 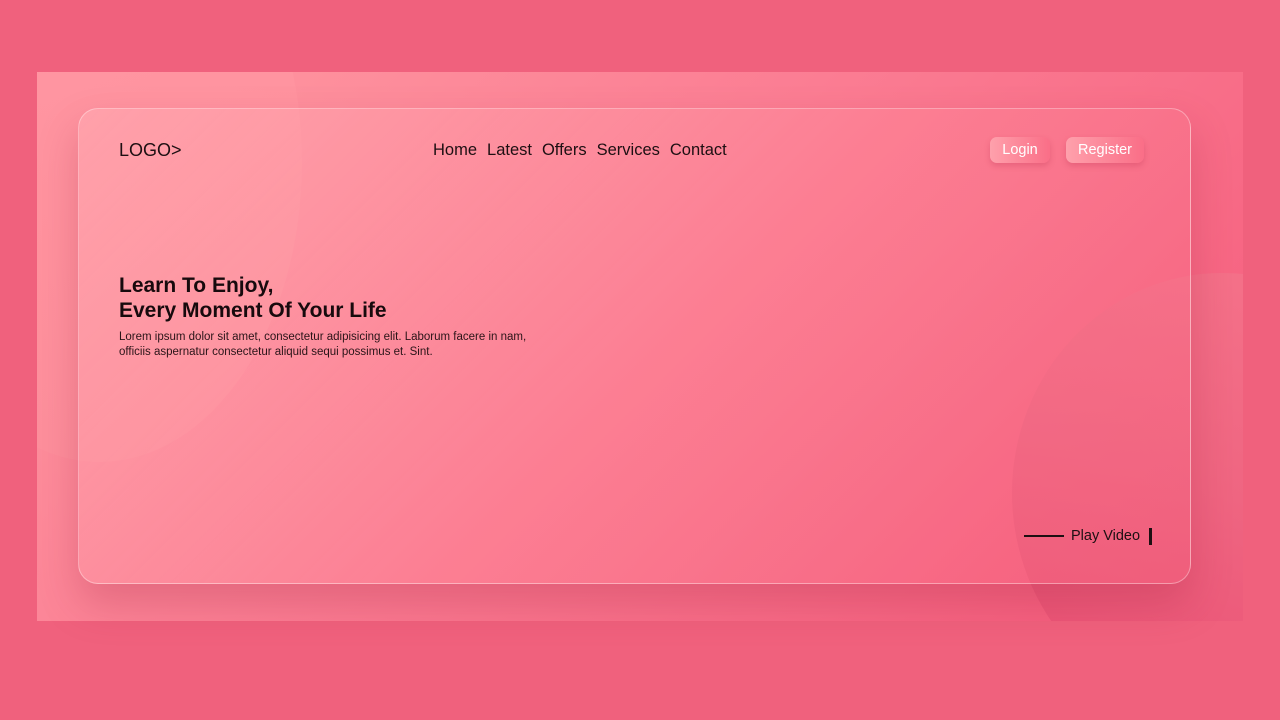 I want to click on nav-item-latest: Latest, so click(x=509, y=150).